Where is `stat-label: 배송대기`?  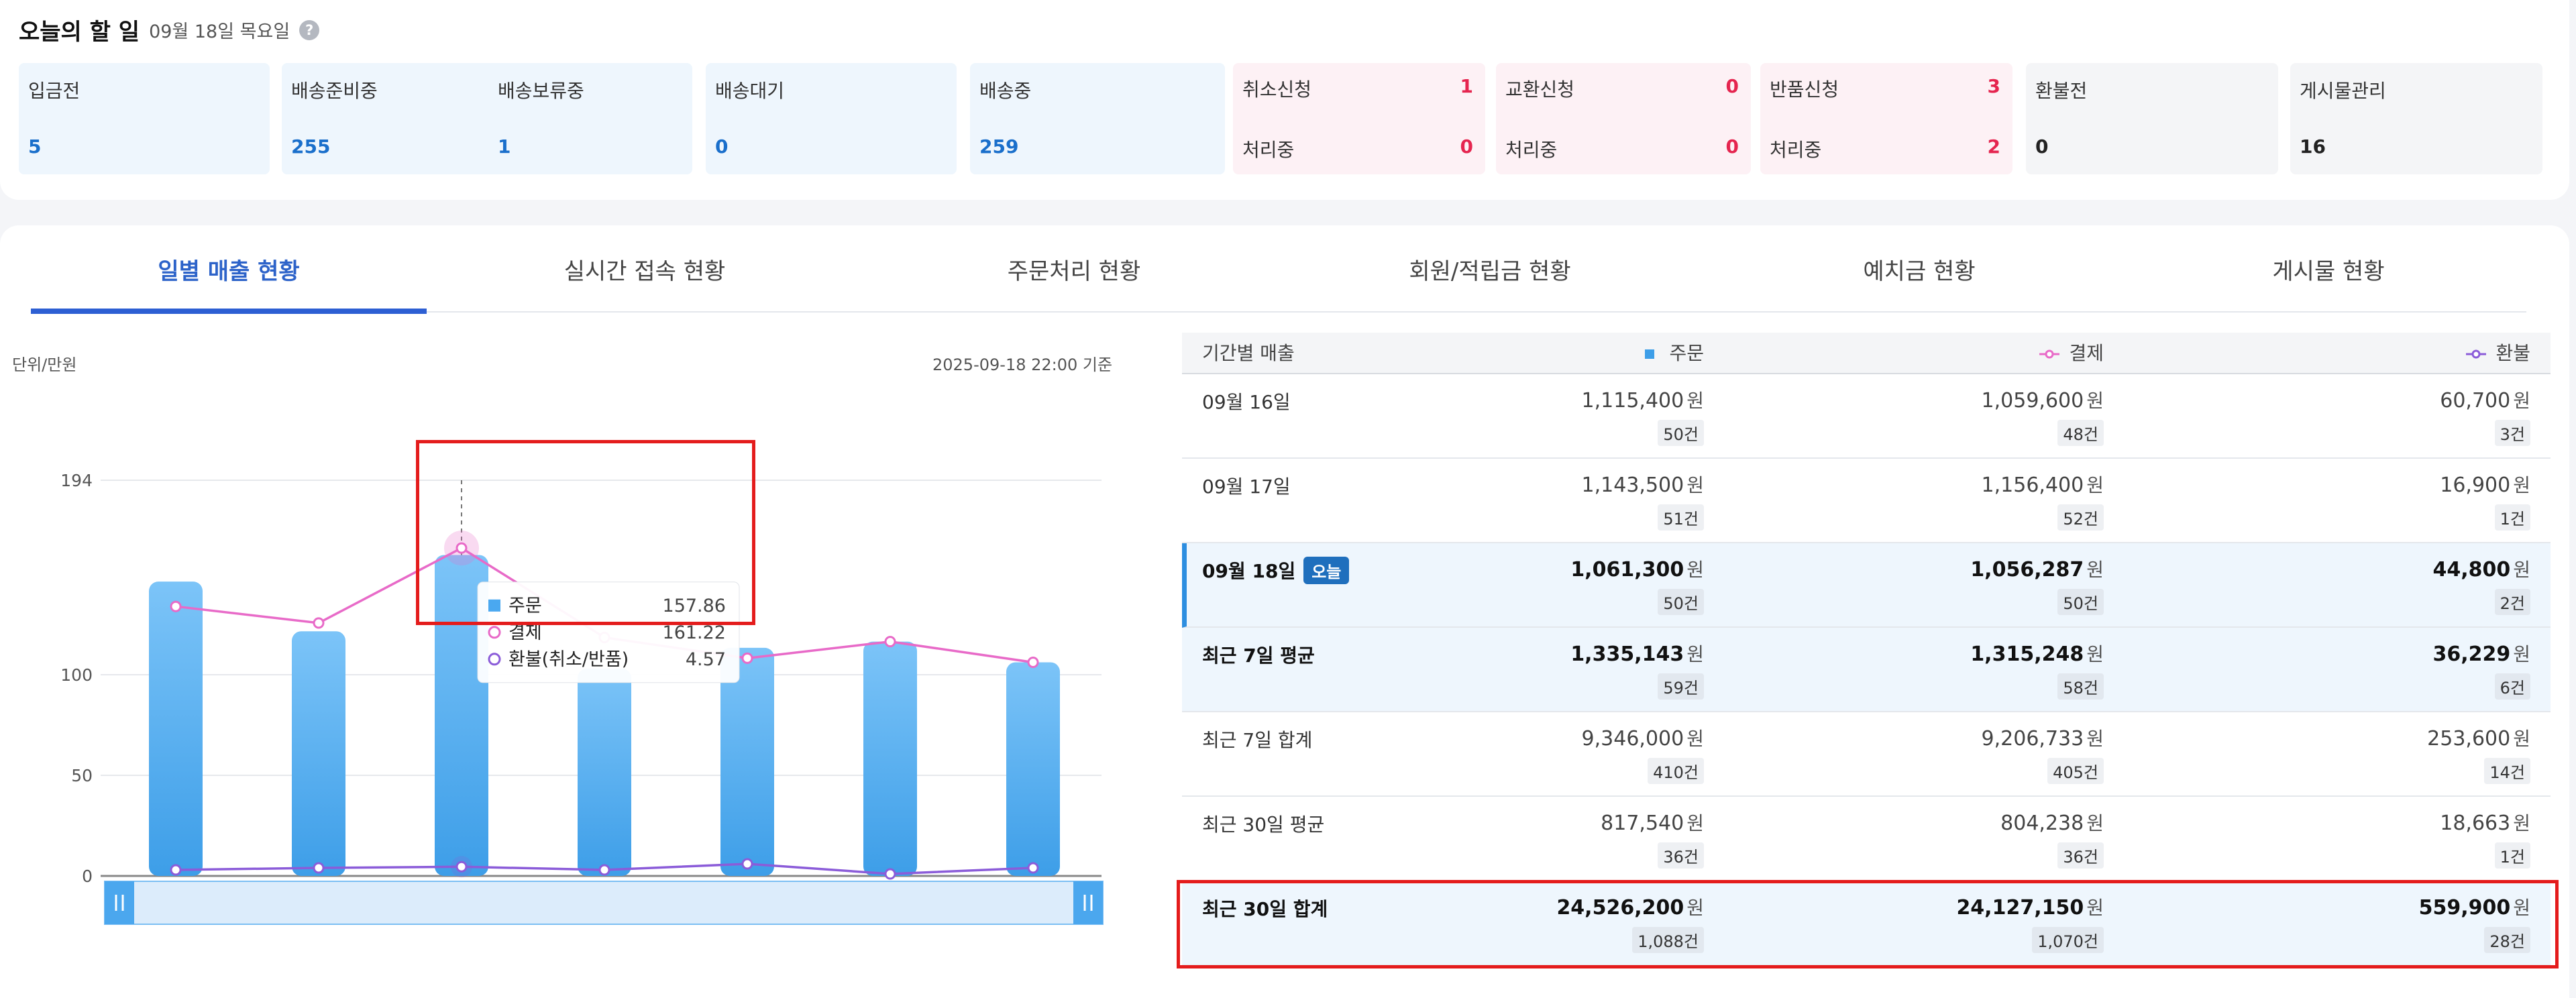
stat-label: 배송대기 is located at coordinates (750, 91).